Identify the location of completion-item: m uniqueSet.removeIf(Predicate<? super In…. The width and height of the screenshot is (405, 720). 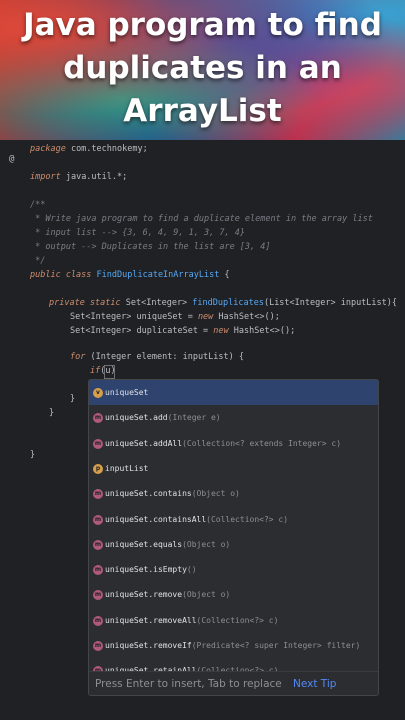
(233, 645).